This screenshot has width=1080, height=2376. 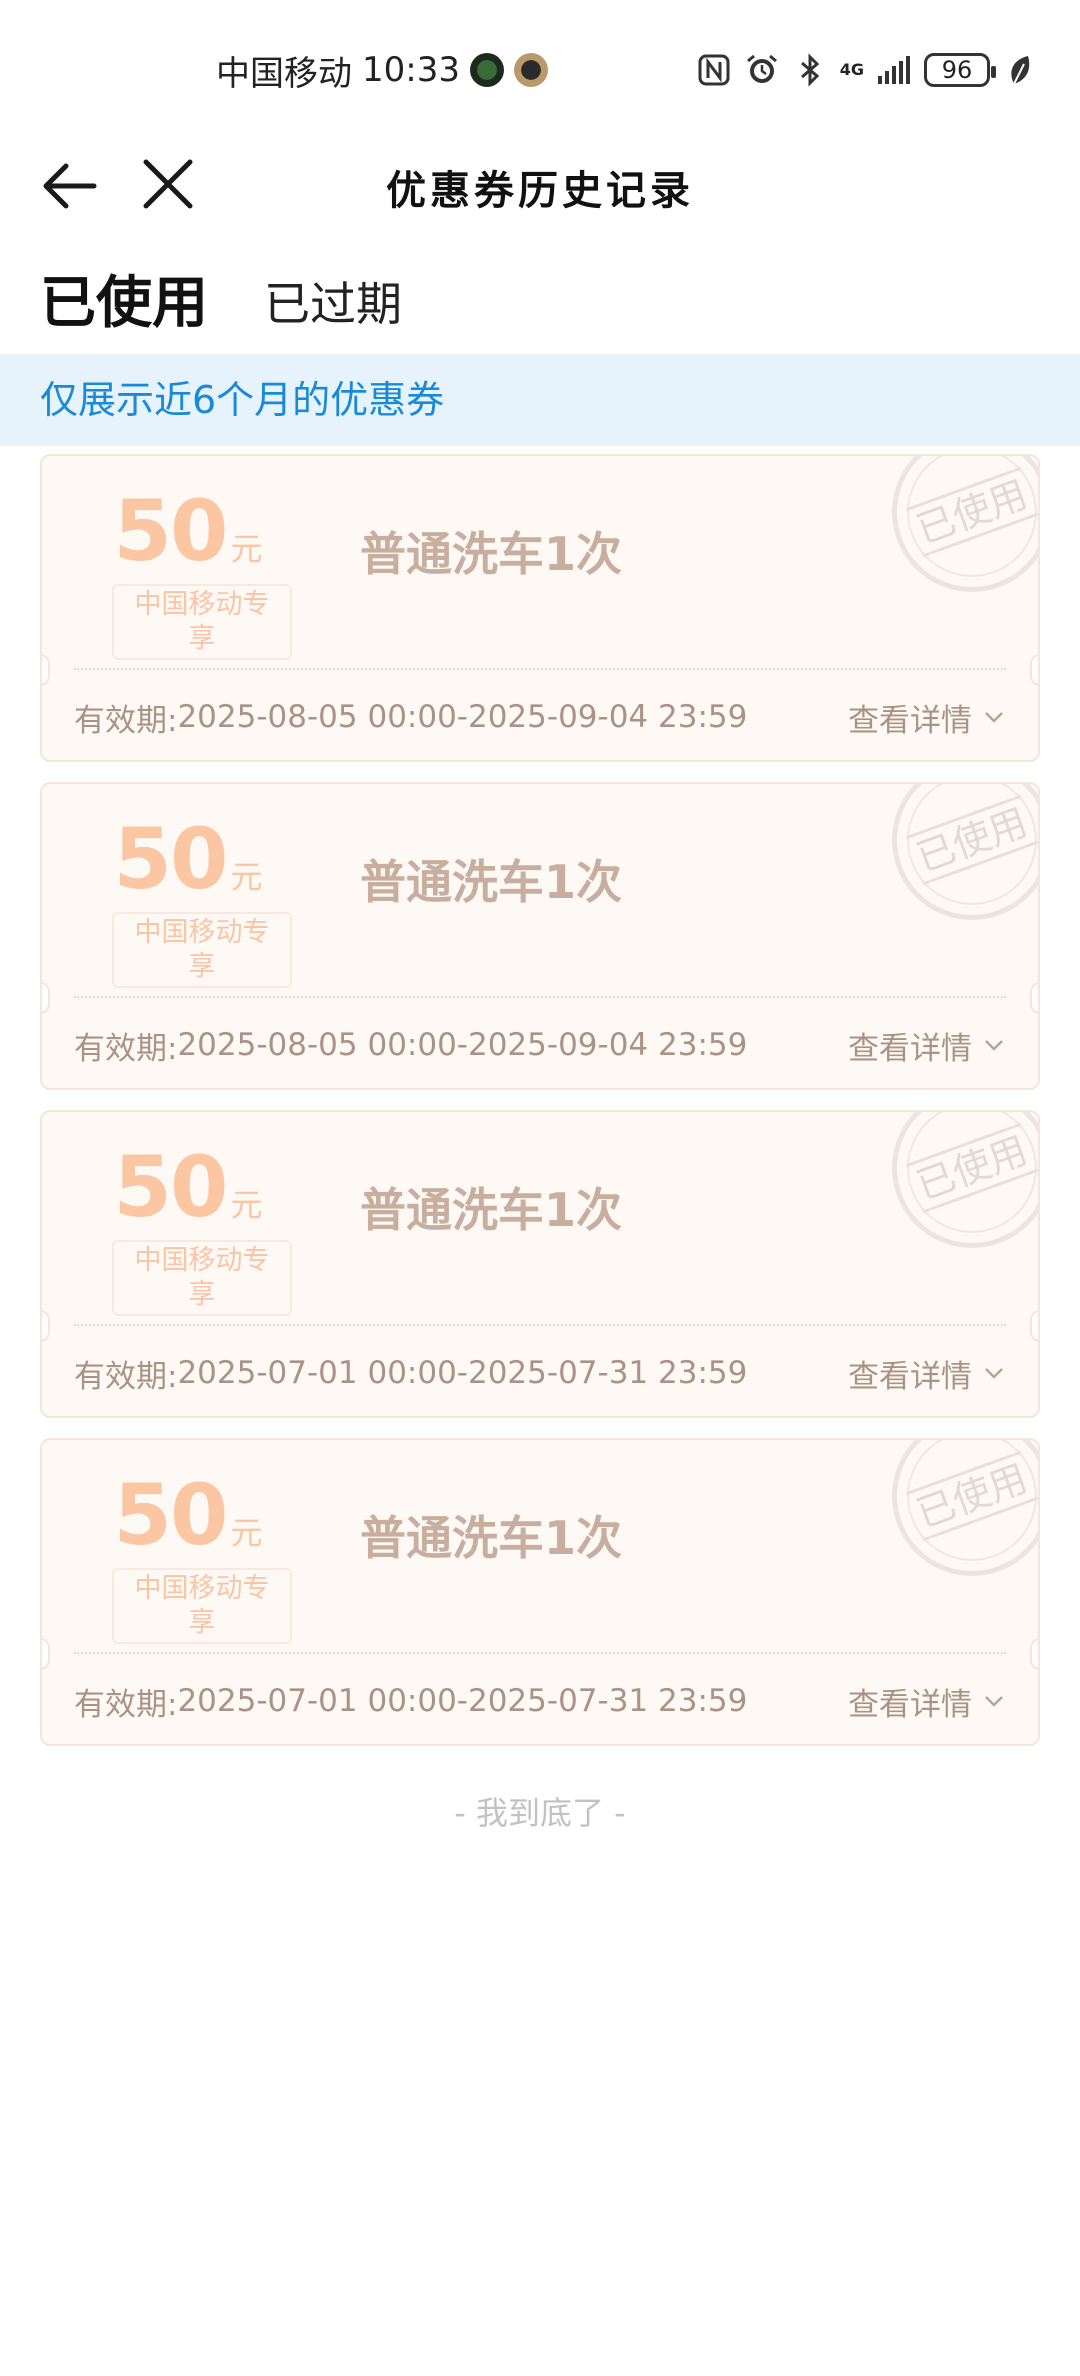 I want to click on alarm-icon, so click(x=761, y=68).